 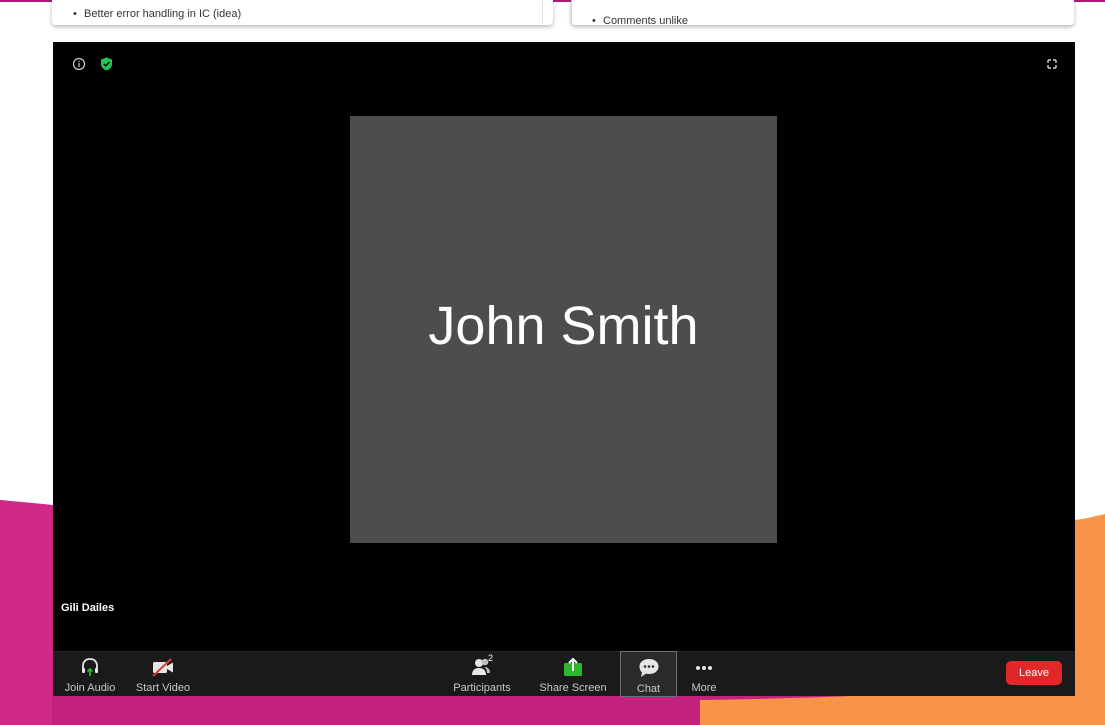 I want to click on note-bullet-item: Better error handling in IC (idea), so click(x=157, y=14).